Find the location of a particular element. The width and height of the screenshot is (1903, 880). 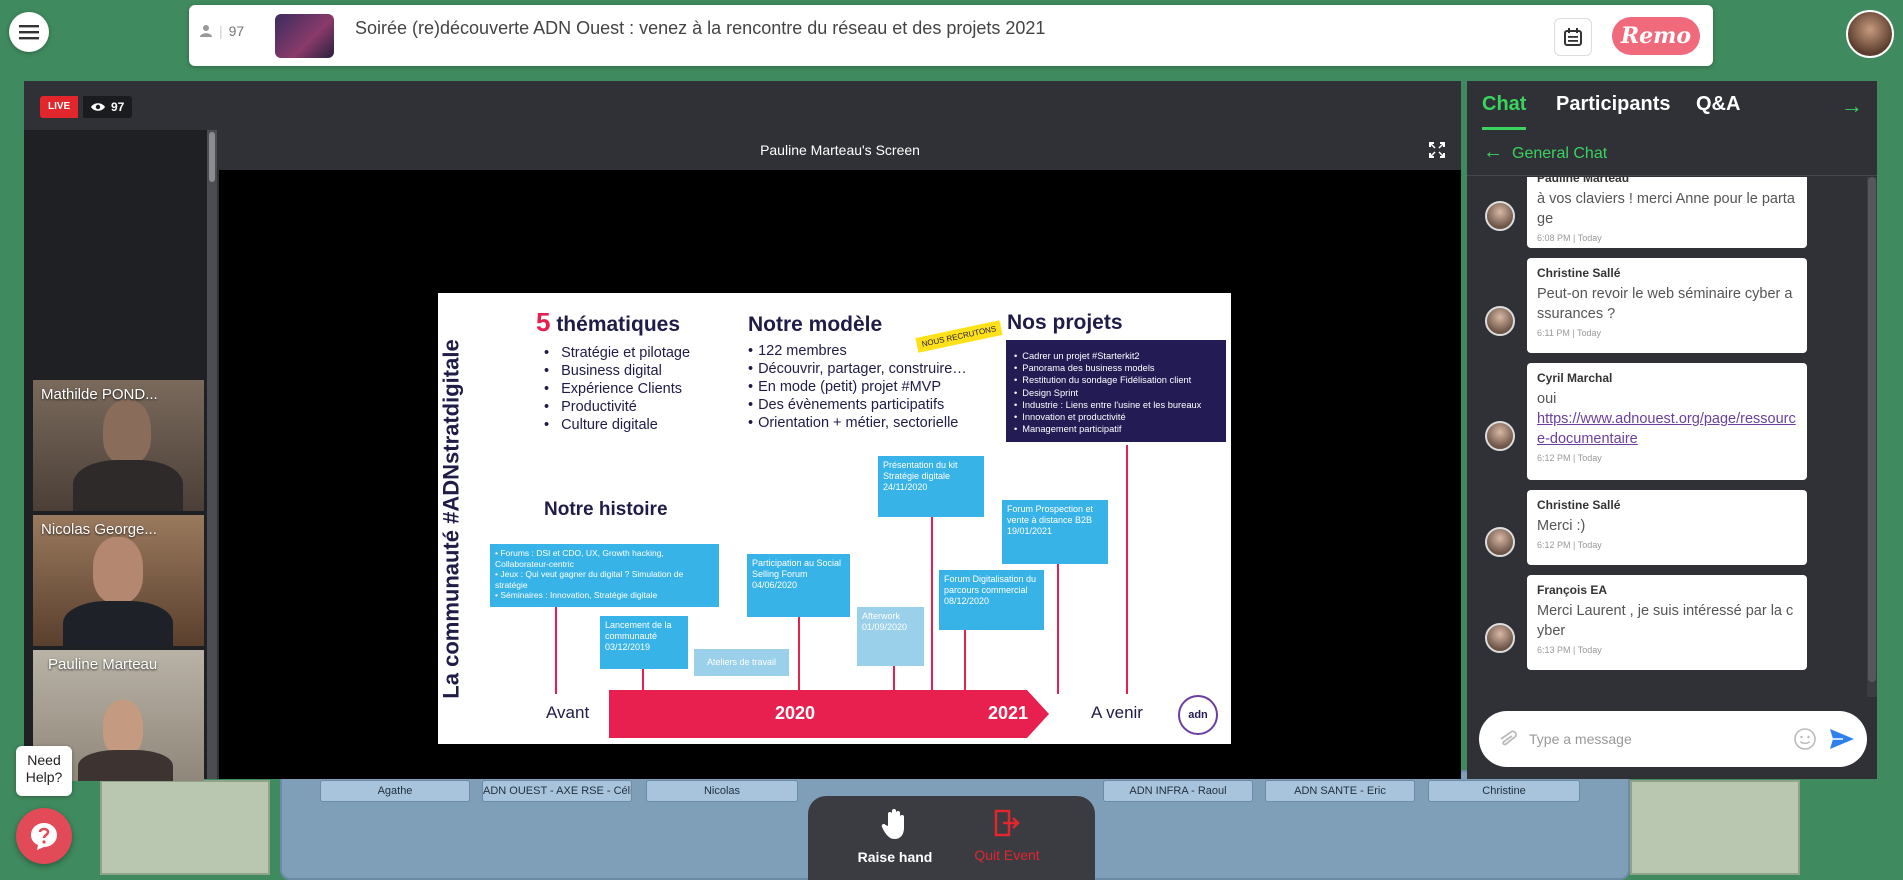

quit-event-label: Quit Event is located at coordinates (1007, 855).